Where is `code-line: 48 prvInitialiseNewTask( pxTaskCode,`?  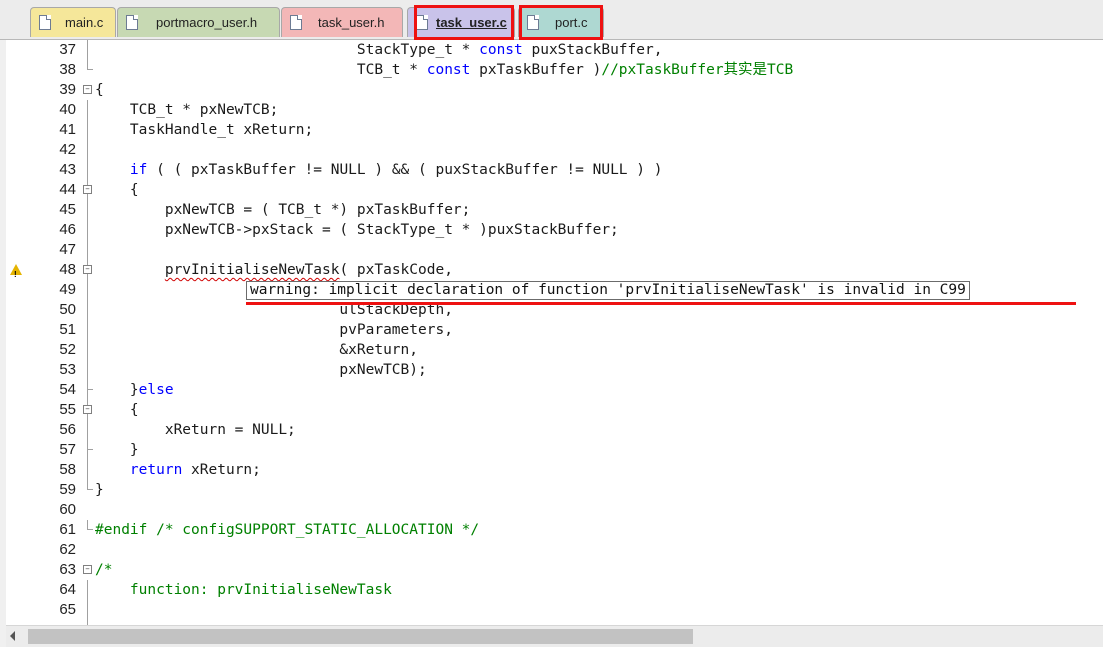
code-line: 48 prvInitialiseNewTask( pxTaskCode, is located at coordinates (554, 272).